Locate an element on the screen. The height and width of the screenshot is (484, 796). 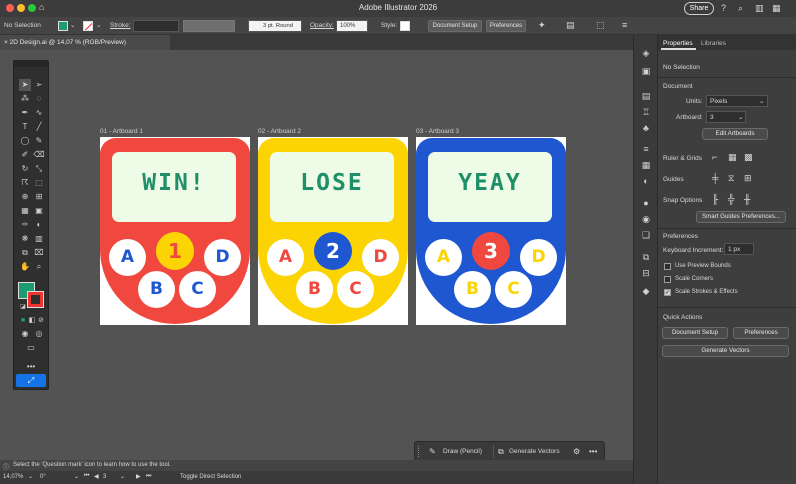
symbols-panel-icon: ♣ is located at coordinates (646, 128).